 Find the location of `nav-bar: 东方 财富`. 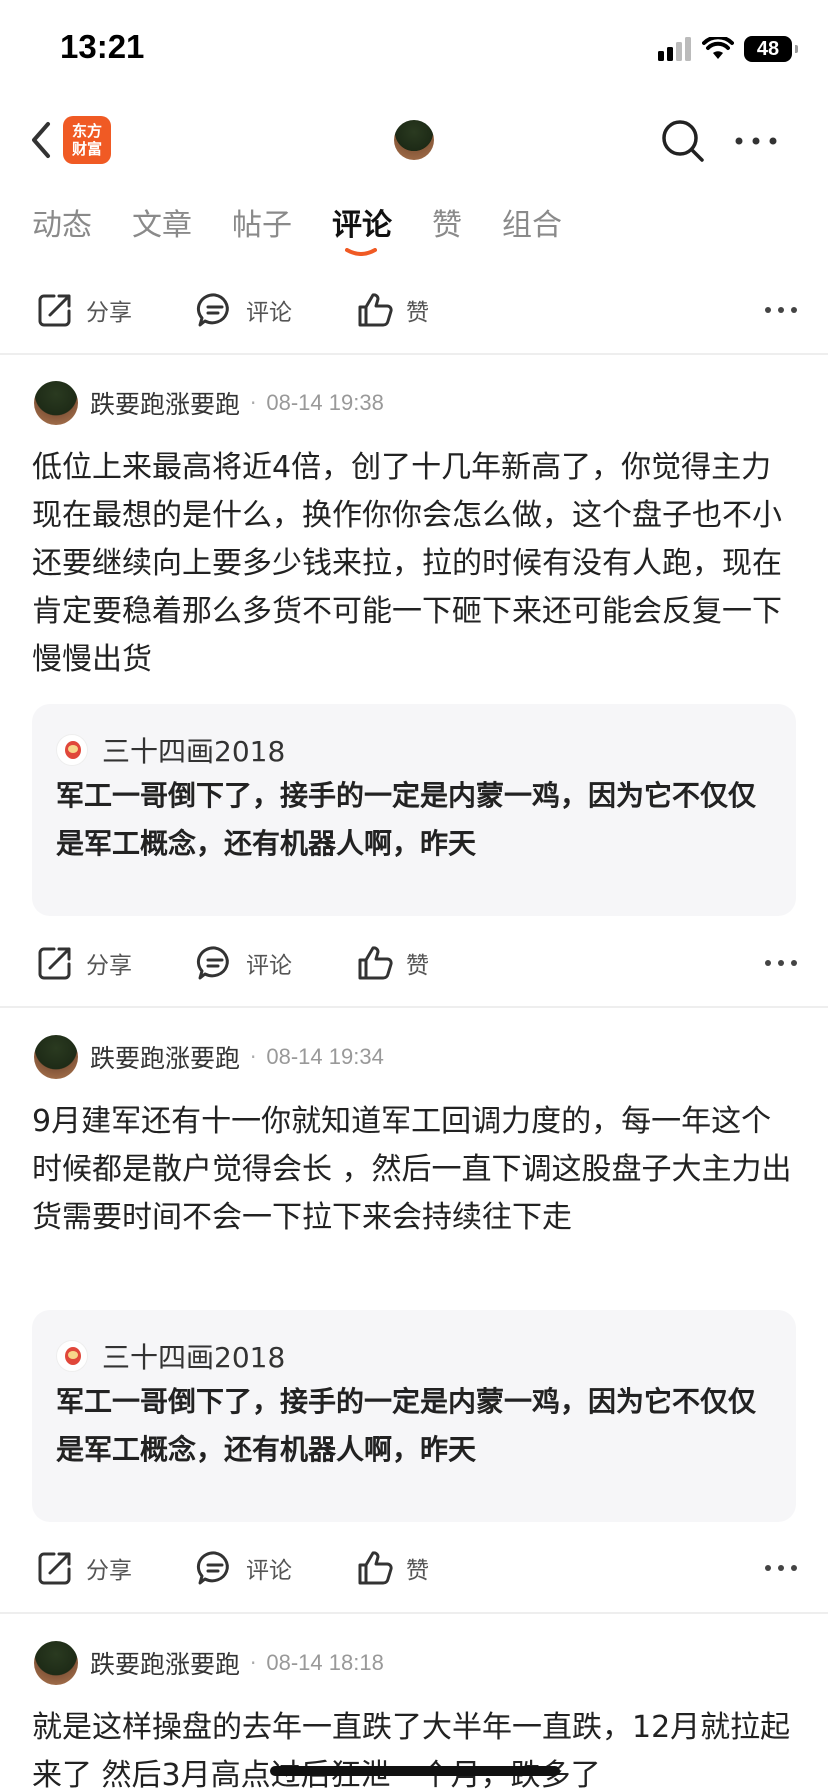

nav-bar: 东方 财富 is located at coordinates (414, 140).